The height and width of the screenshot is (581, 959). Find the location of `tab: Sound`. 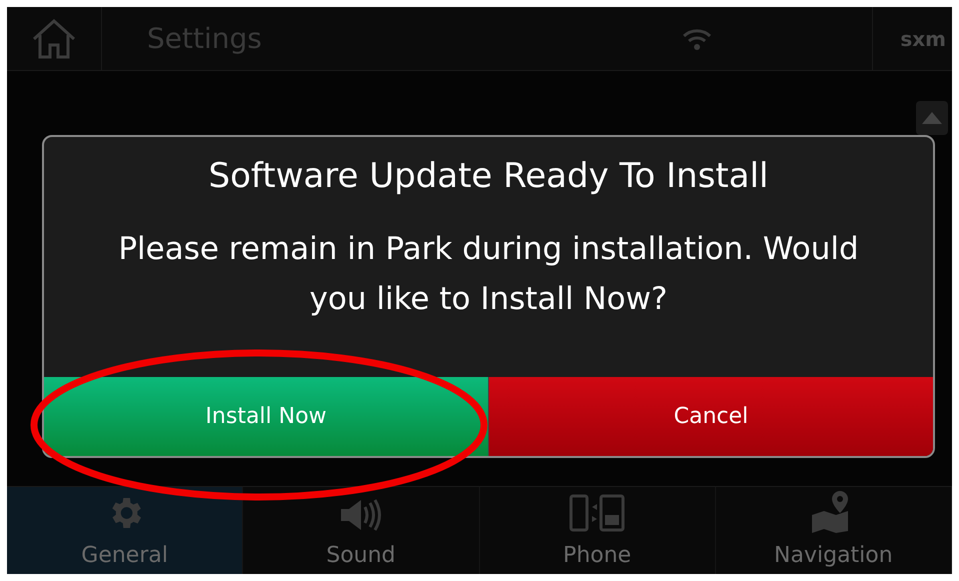

tab: Sound is located at coordinates (361, 530).